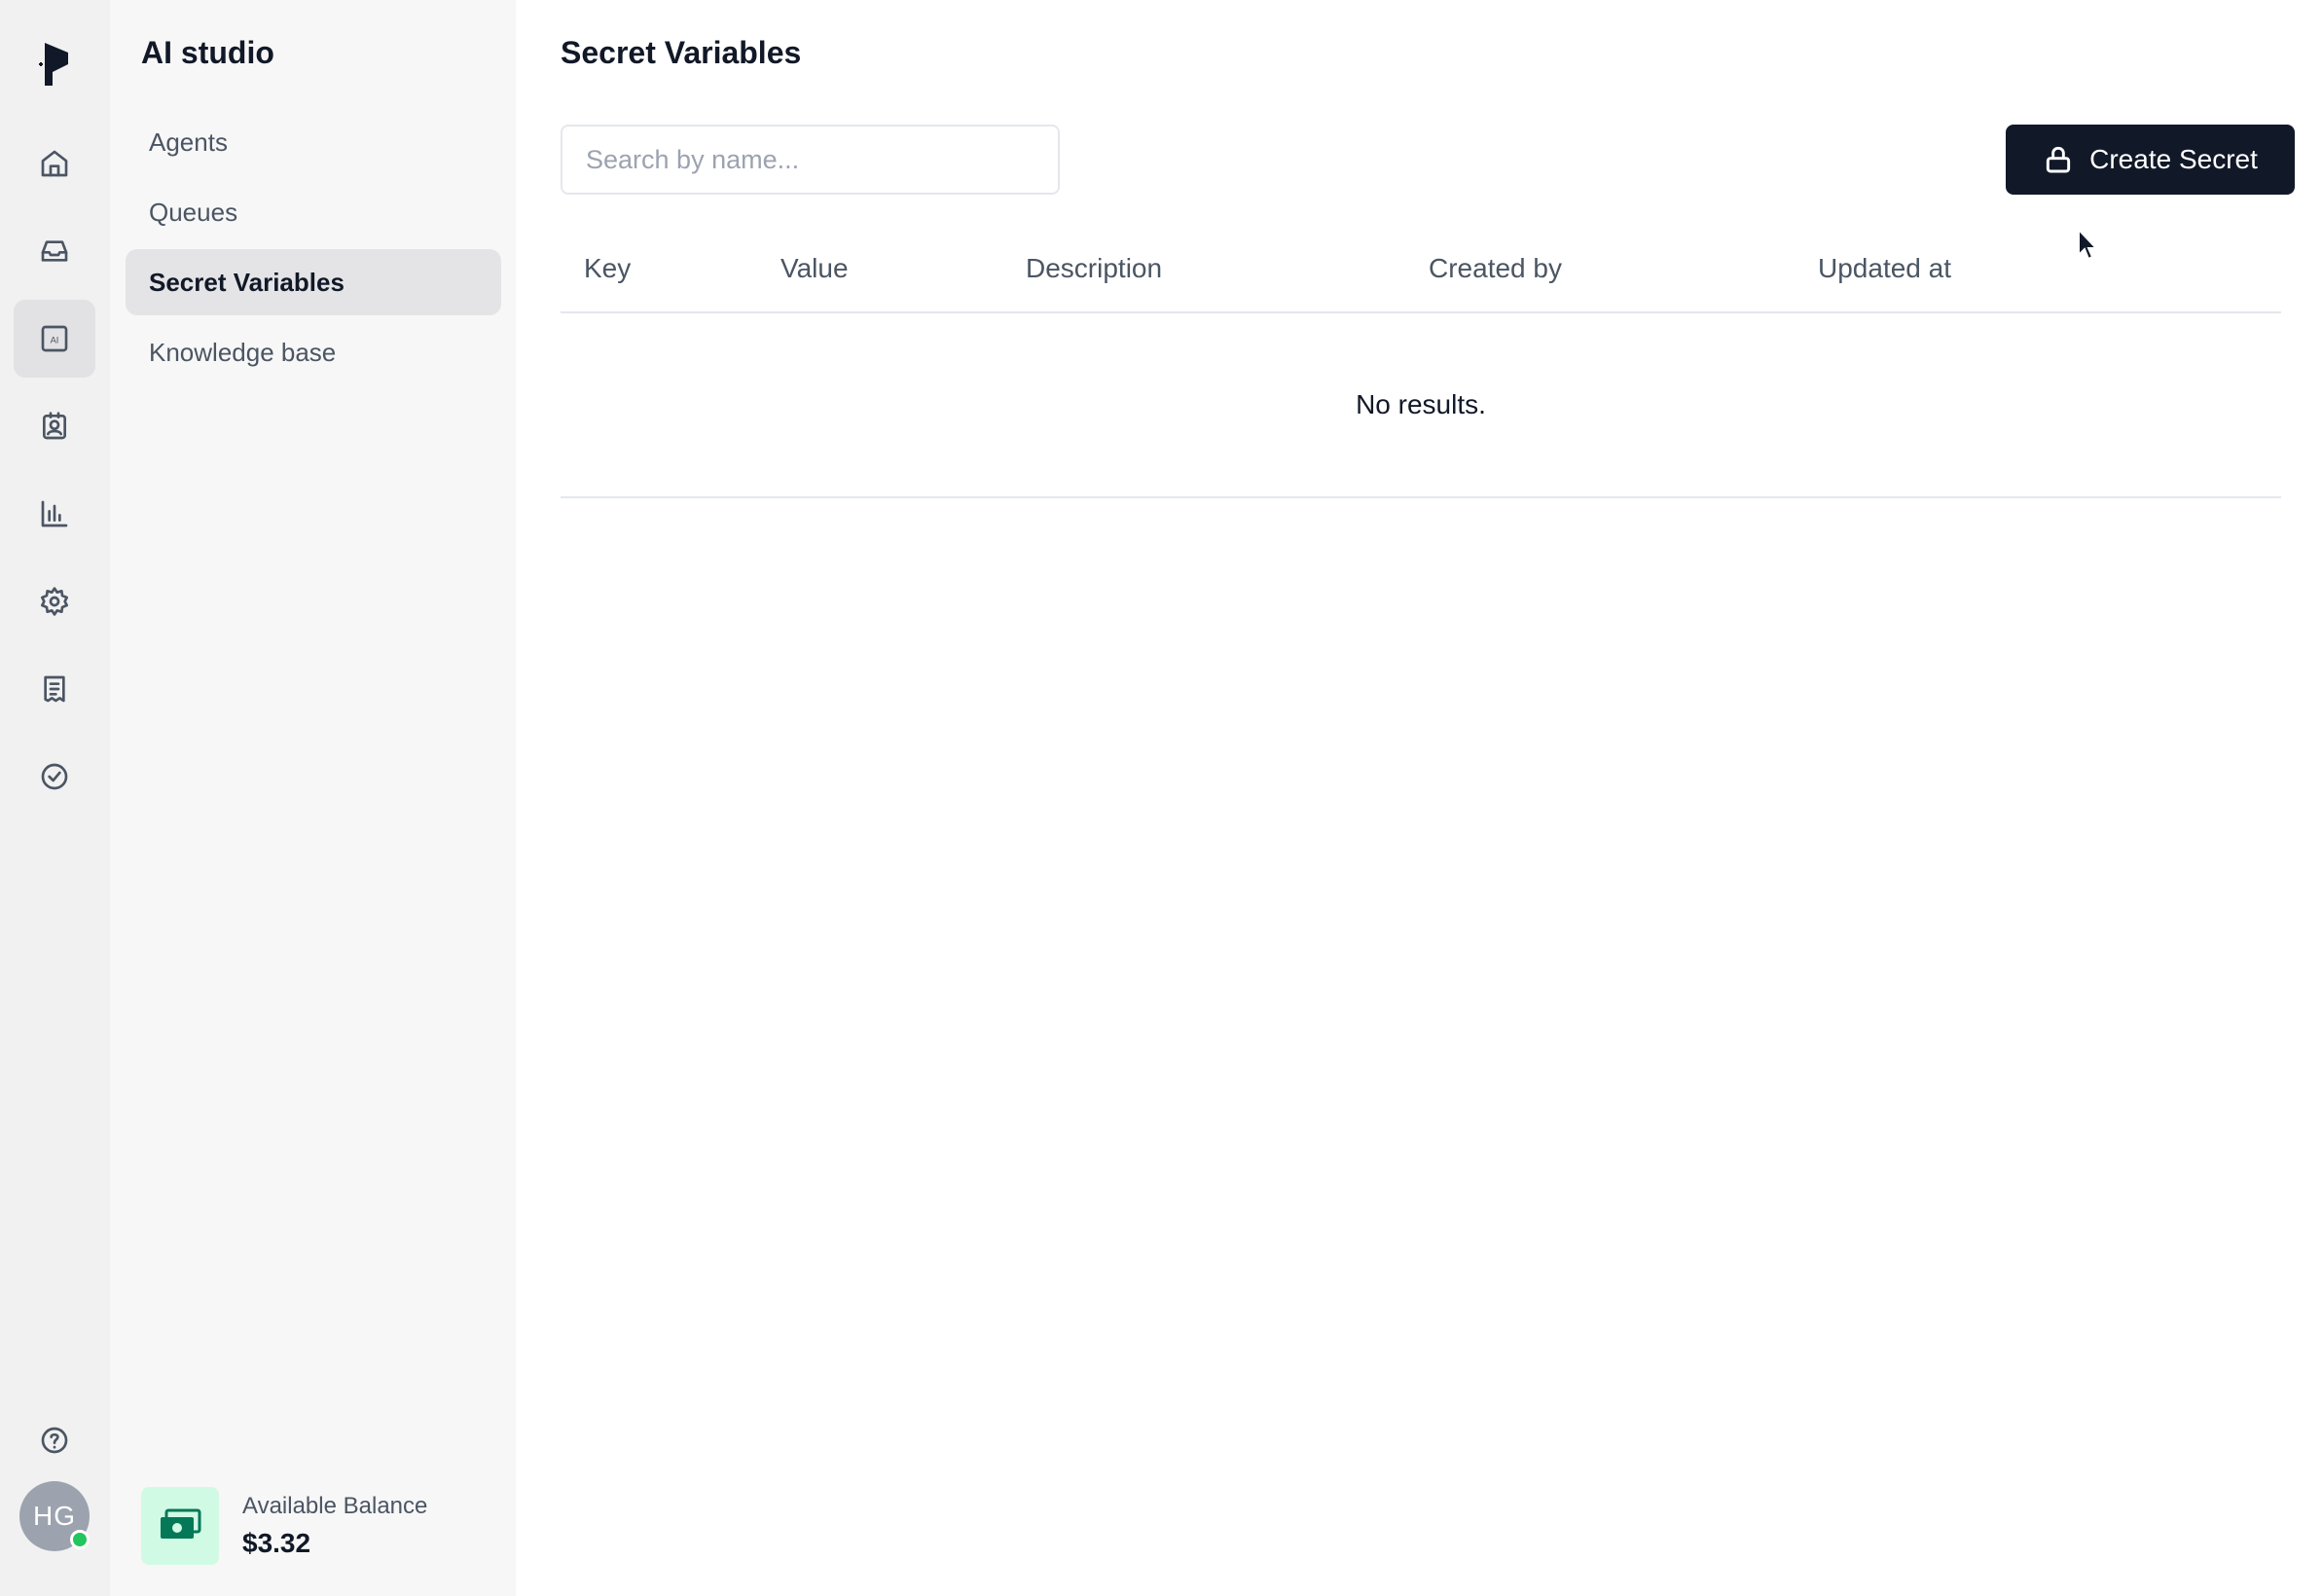 The image size is (2322, 1596). I want to click on search-input, so click(810, 160).